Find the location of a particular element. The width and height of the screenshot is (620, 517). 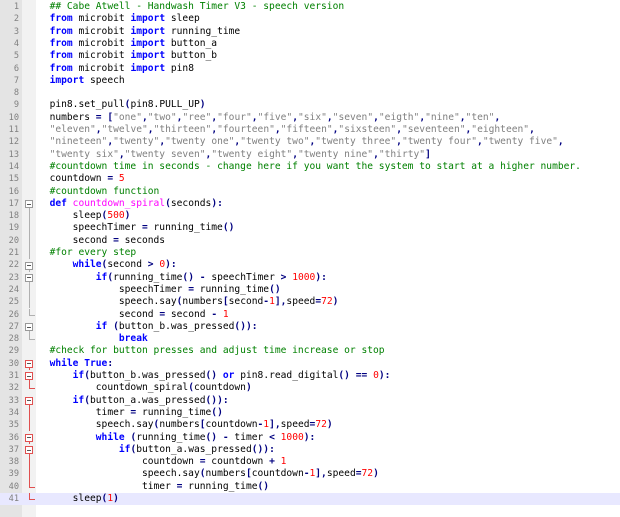

code-line: 32 countdown_spiral(countdown) is located at coordinates (310, 388).